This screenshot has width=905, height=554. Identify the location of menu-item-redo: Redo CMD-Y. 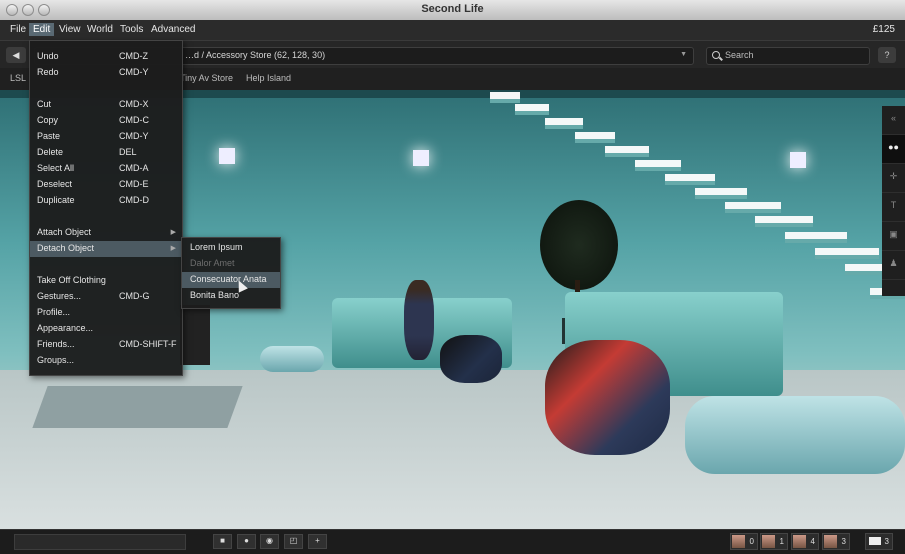
(106, 73).